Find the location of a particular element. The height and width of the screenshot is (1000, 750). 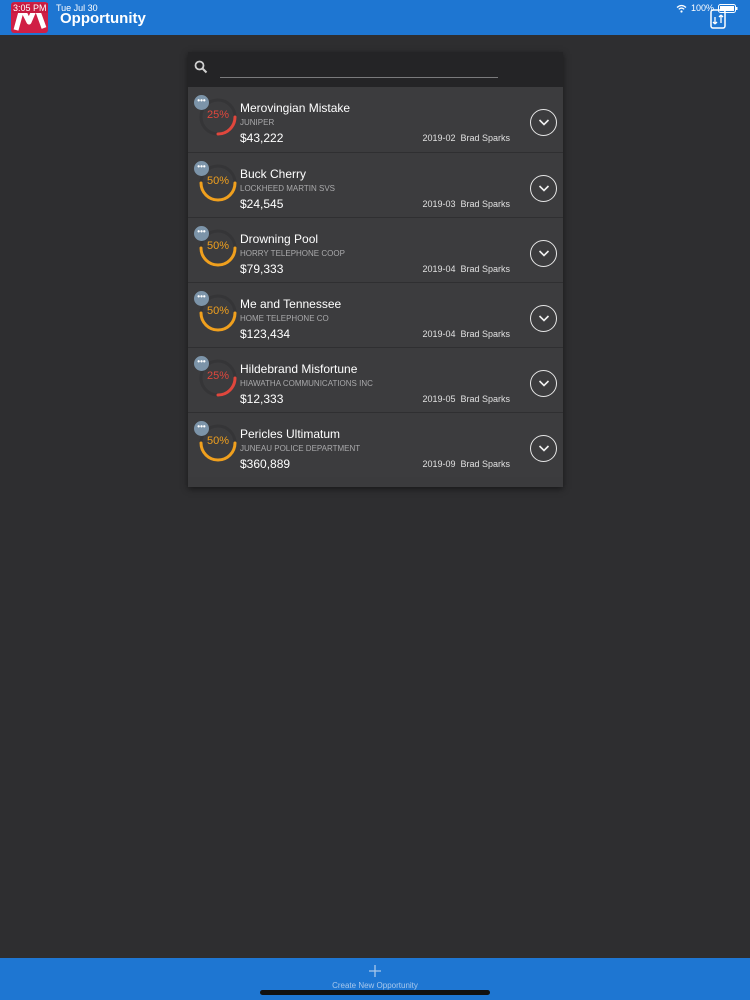

search-bar is located at coordinates (375, 69).